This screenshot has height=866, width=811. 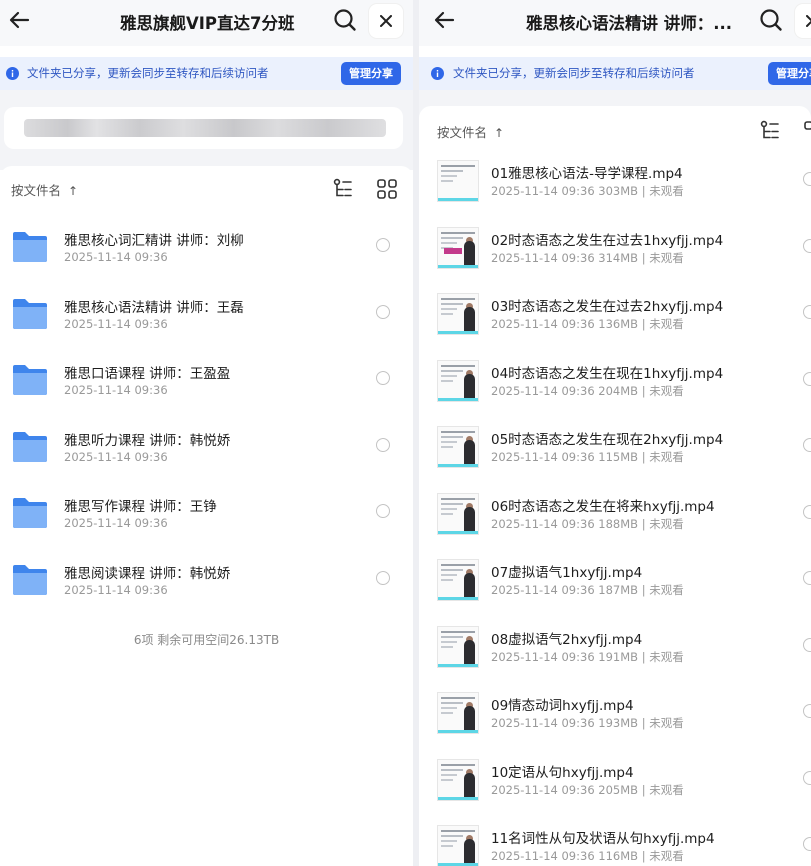 I want to click on folder-row: 雅思核心语法精讲 讲师：王磊 2025-11-14 09:36, so click(x=206, y=312).